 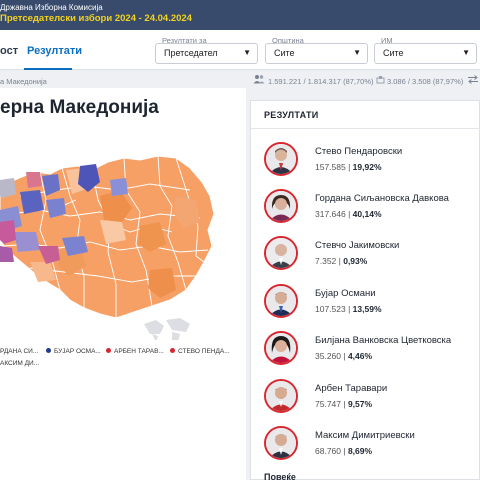 What do you see at coordinates (473, 79) in the screenshot?
I see `swap-arrows-icon` at bounding box center [473, 79].